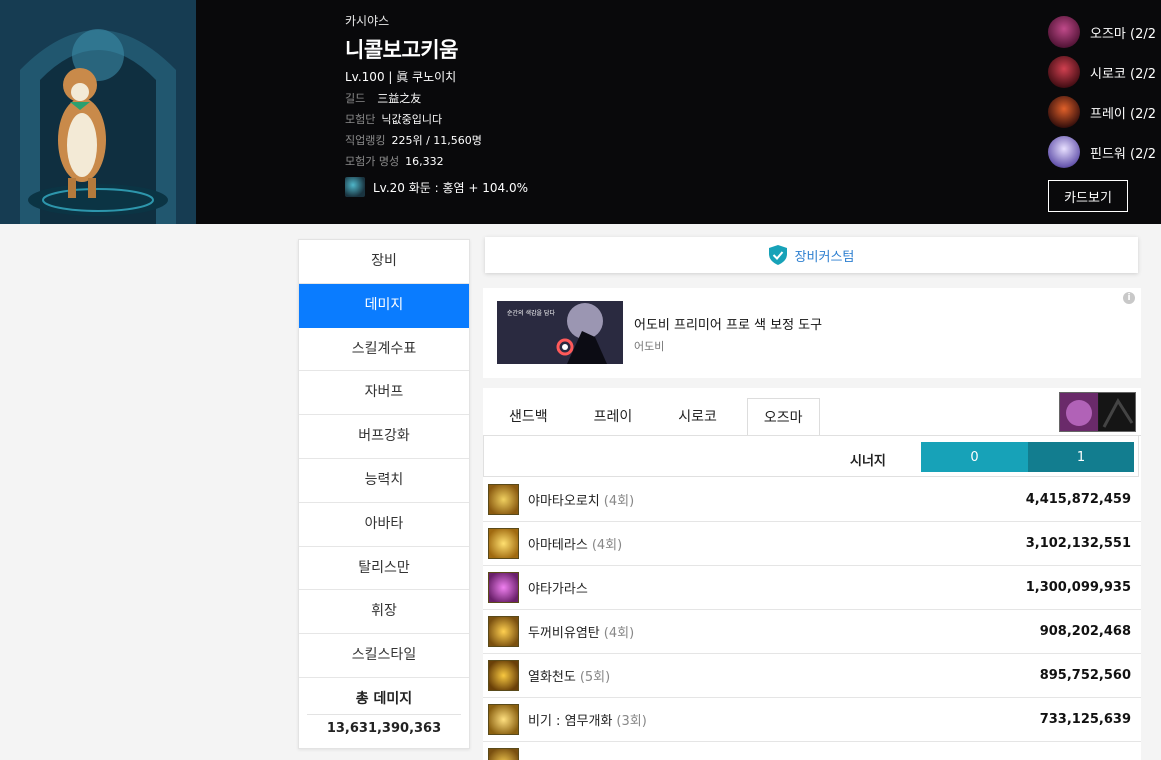  What do you see at coordinates (412, 119) in the screenshot?
I see `adventure-name: 닉값중입니다` at bounding box center [412, 119].